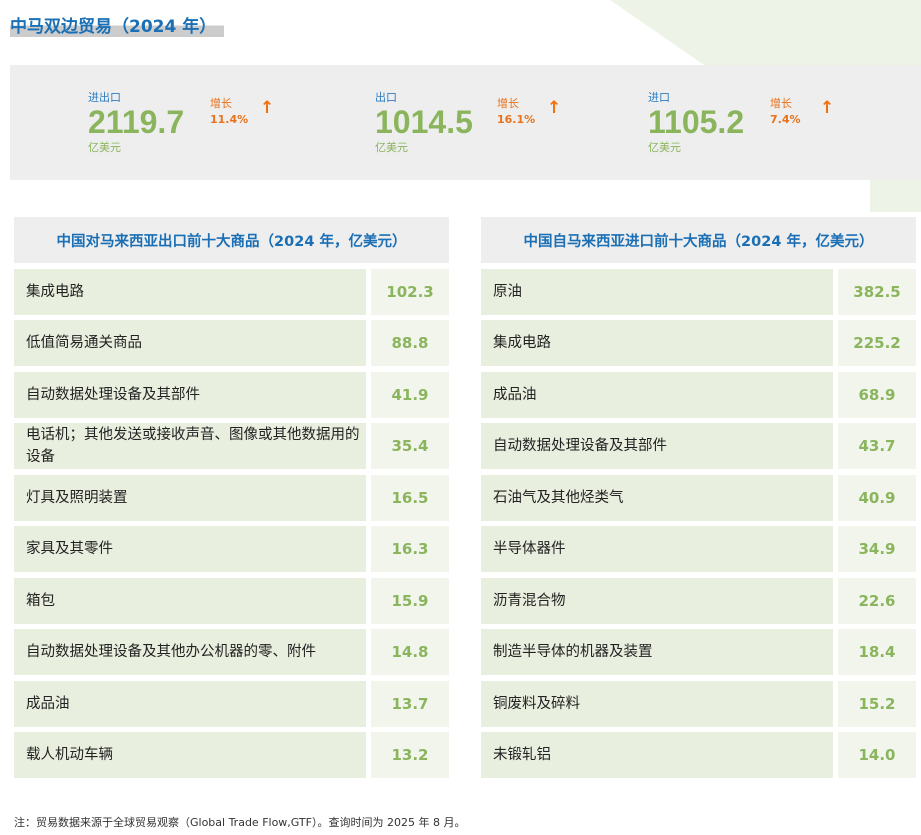  Describe the element at coordinates (657, 549) in the screenshot. I see `commodity-name: 半导体器件` at that location.